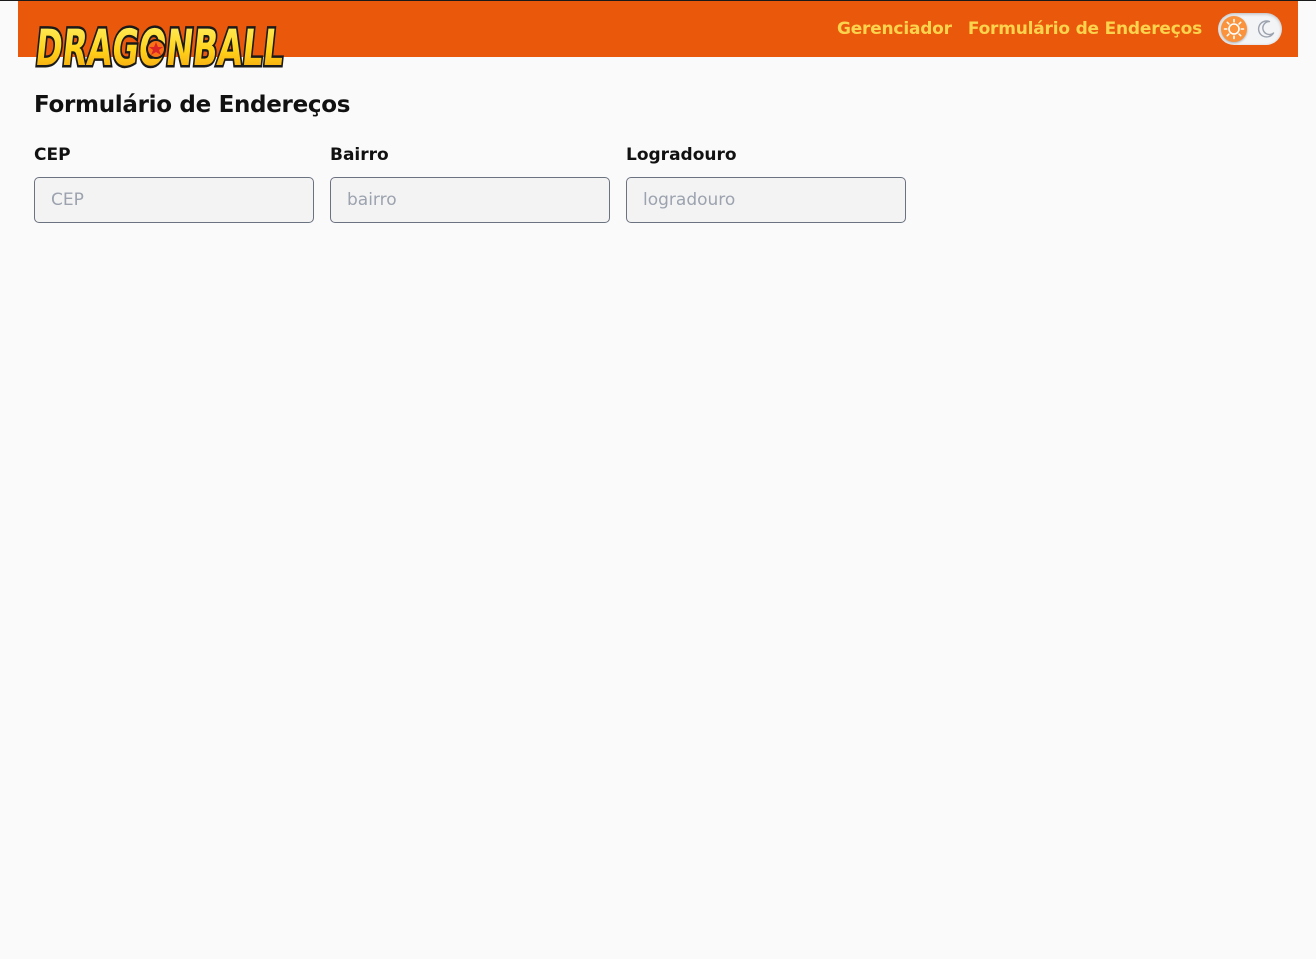 The width and height of the screenshot is (1316, 959). I want to click on bairro-field-group: Bairro, so click(470, 183).